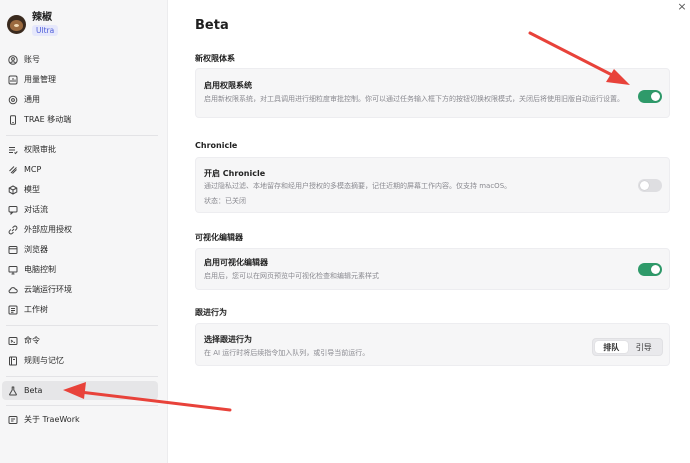 The width and height of the screenshot is (690, 463). I want to click on sidebar-item-label: 云端运行环境, so click(48, 289).